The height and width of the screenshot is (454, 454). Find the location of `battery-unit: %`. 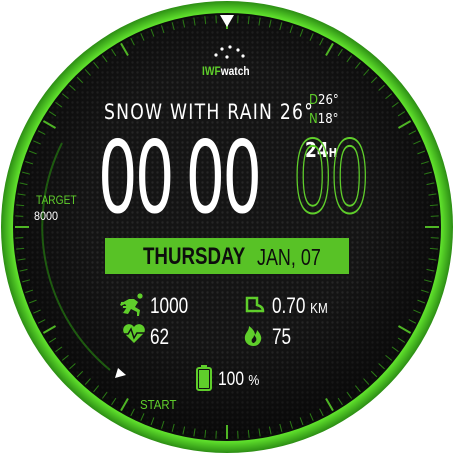

battery-unit: % is located at coordinates (254, 380).